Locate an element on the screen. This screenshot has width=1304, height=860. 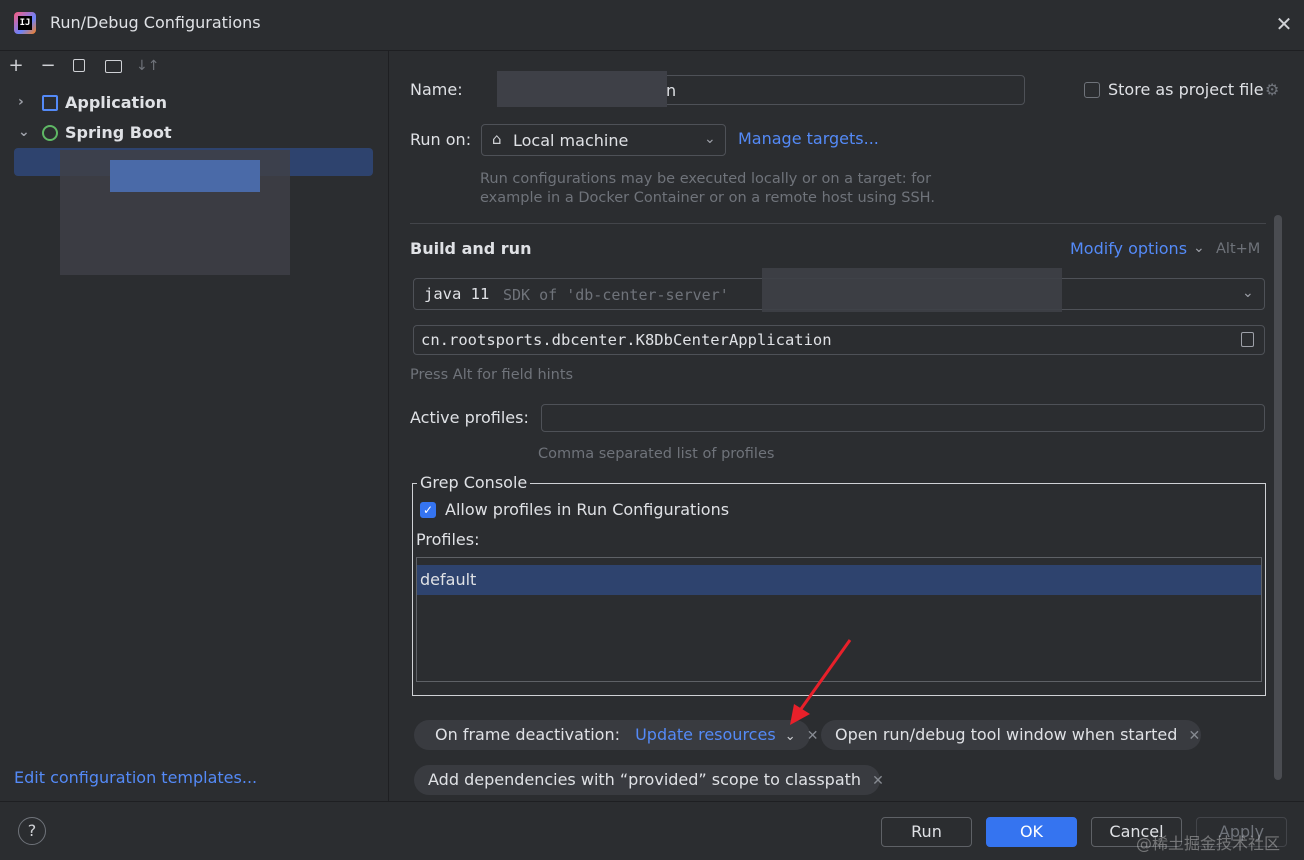
build-and-run-heading: Build and run is located at coordinates (471, 248).